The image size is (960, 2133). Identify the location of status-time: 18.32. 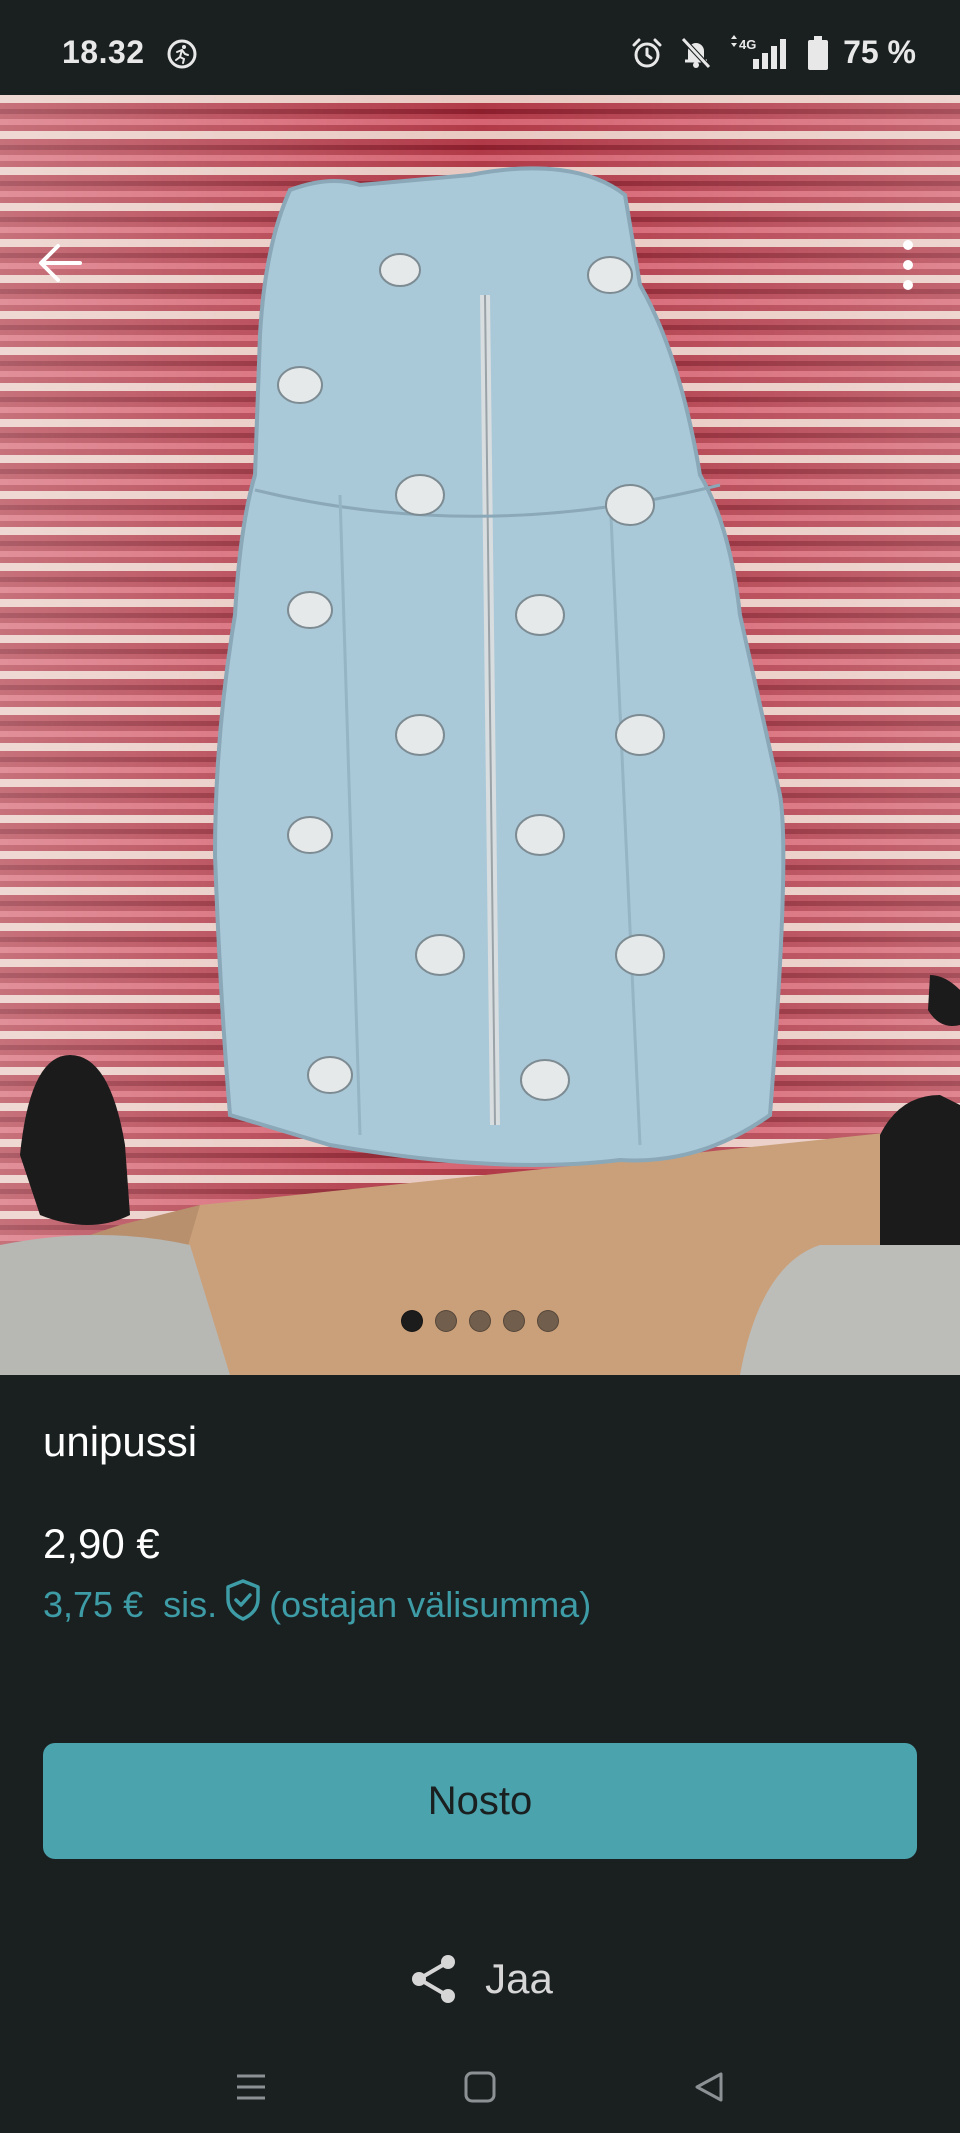
(103, 52).